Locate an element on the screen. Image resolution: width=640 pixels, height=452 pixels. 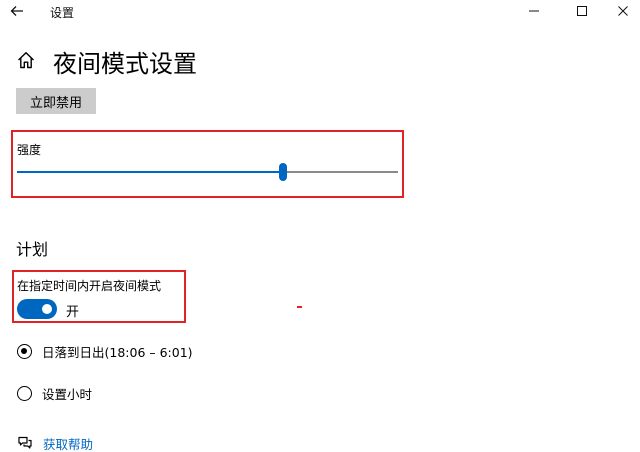
schedule-heading: 计划 is located at coordinates (32, 249).